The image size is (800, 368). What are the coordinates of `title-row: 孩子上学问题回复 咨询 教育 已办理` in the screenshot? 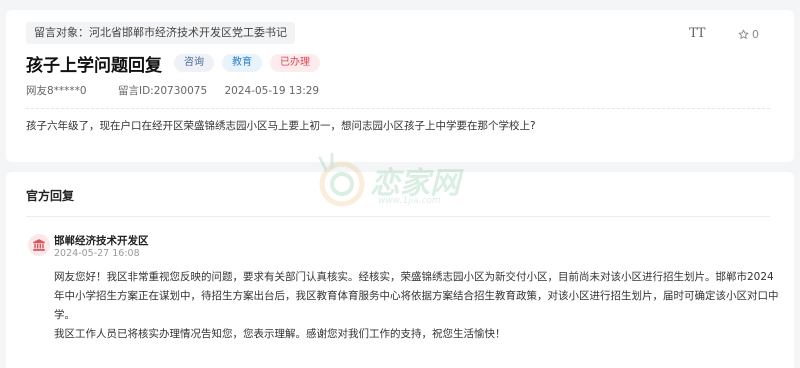 It's located at (177, 63).